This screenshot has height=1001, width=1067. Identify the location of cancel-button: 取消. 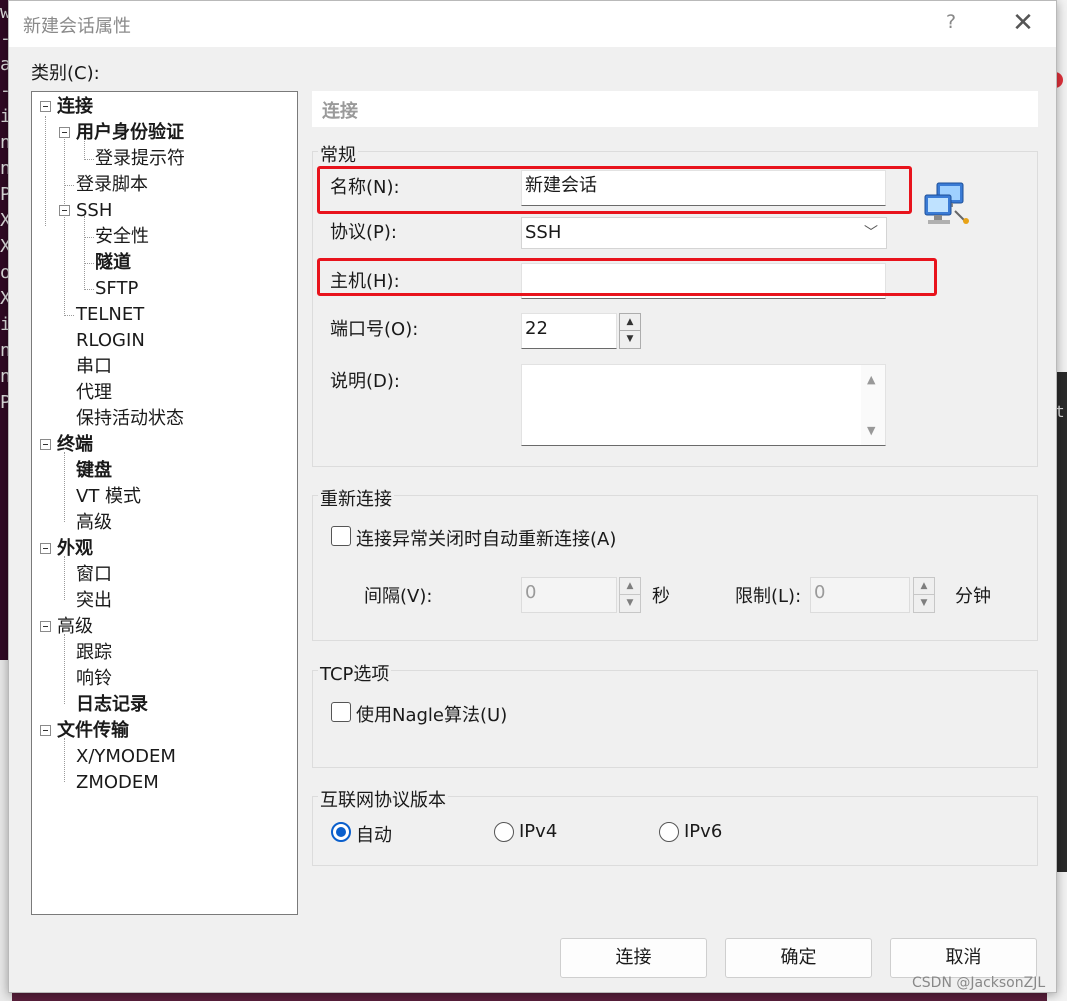
(963, 958).